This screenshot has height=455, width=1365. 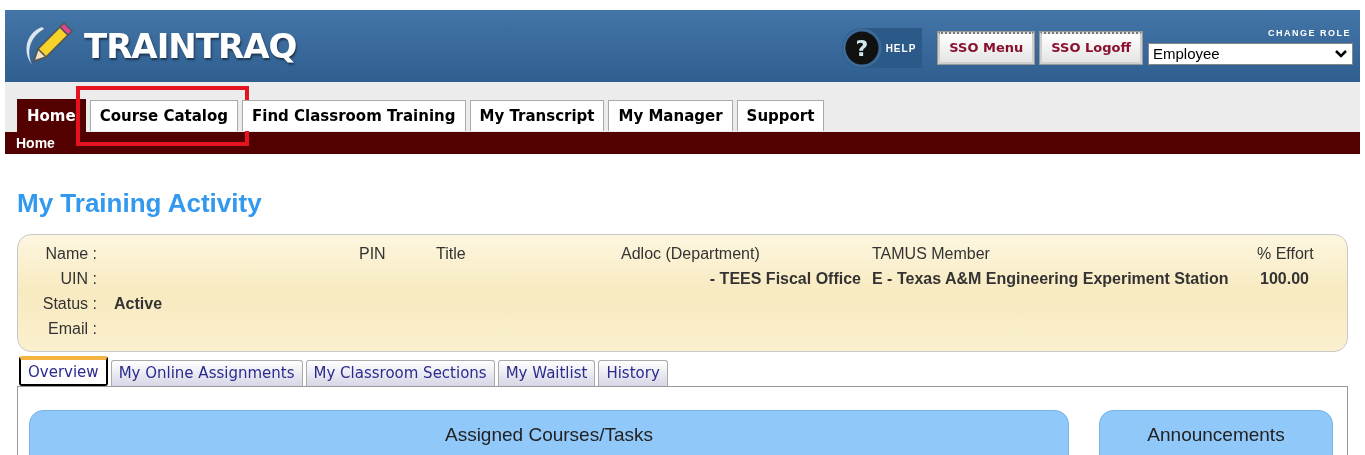 What do you see at coordinates (72, 328) in the screenshot?
I see `field-label: Email :` at bounding box center [72, 328].